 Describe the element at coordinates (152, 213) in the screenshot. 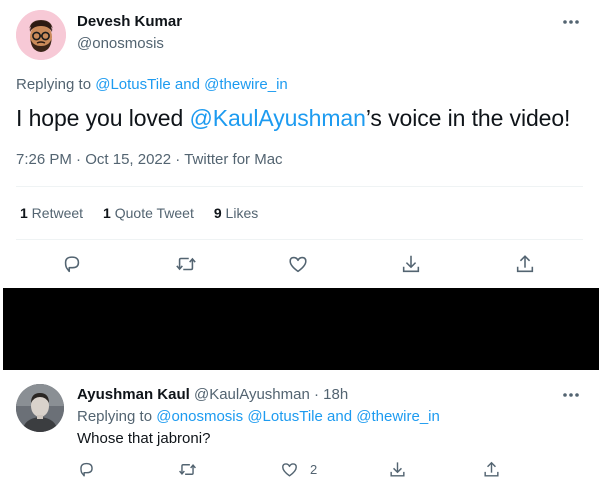

I see `quotes-label: Quote Tweet` at that location.